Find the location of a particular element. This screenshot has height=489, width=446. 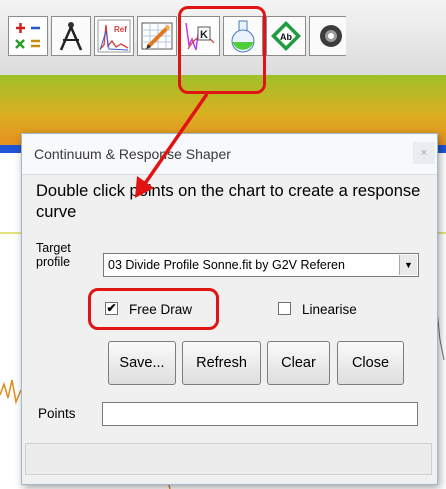

annotation-arrow is located at coordinates (172, 145).